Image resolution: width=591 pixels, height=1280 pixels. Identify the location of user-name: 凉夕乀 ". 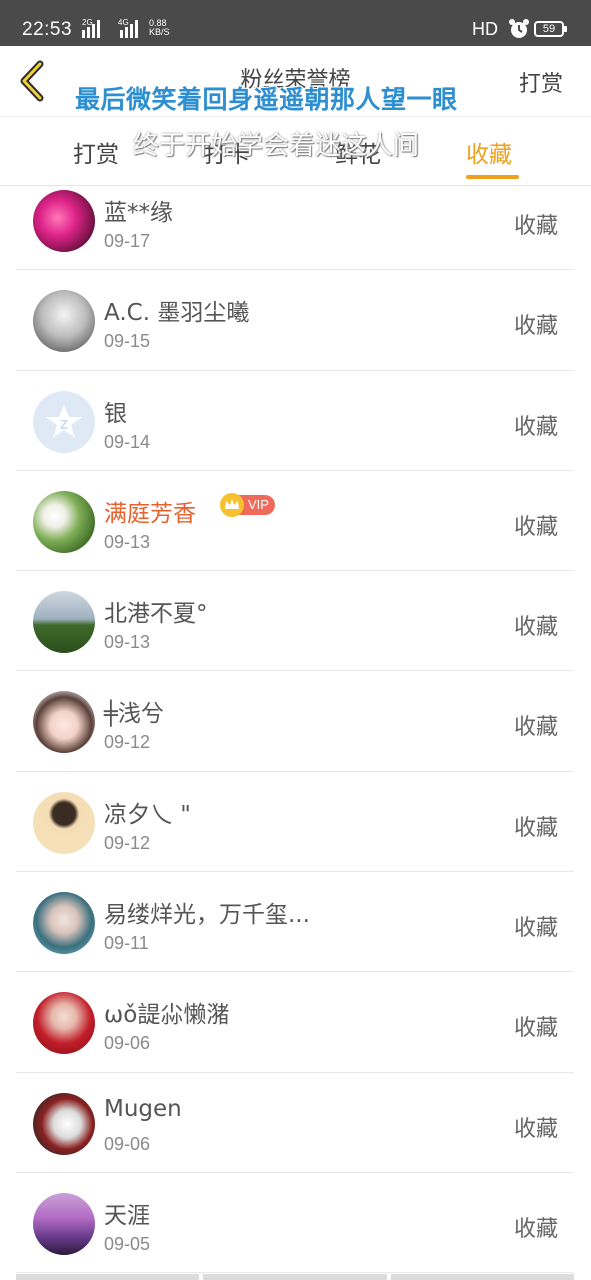
(147, 814).